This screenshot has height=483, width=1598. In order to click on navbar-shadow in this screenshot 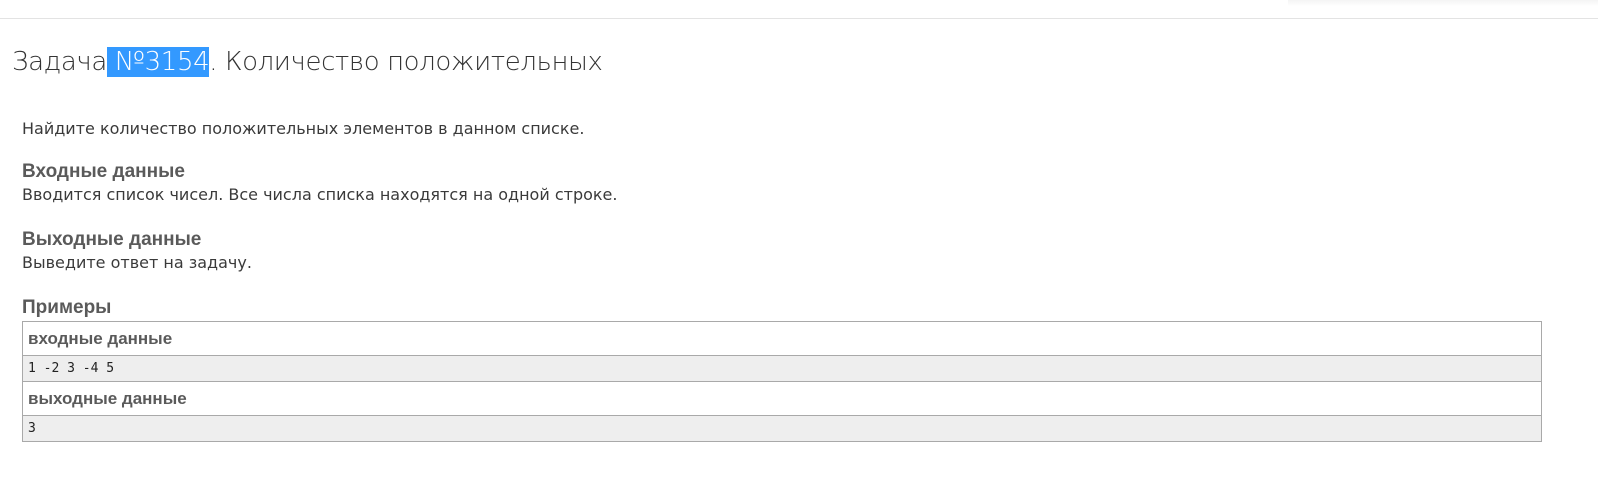, I will do `click(1443, 3)`.